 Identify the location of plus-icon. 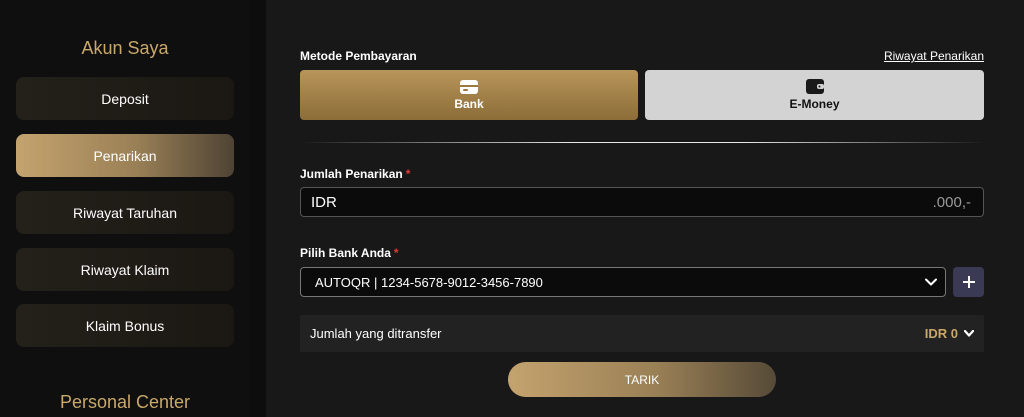
(968, 282).